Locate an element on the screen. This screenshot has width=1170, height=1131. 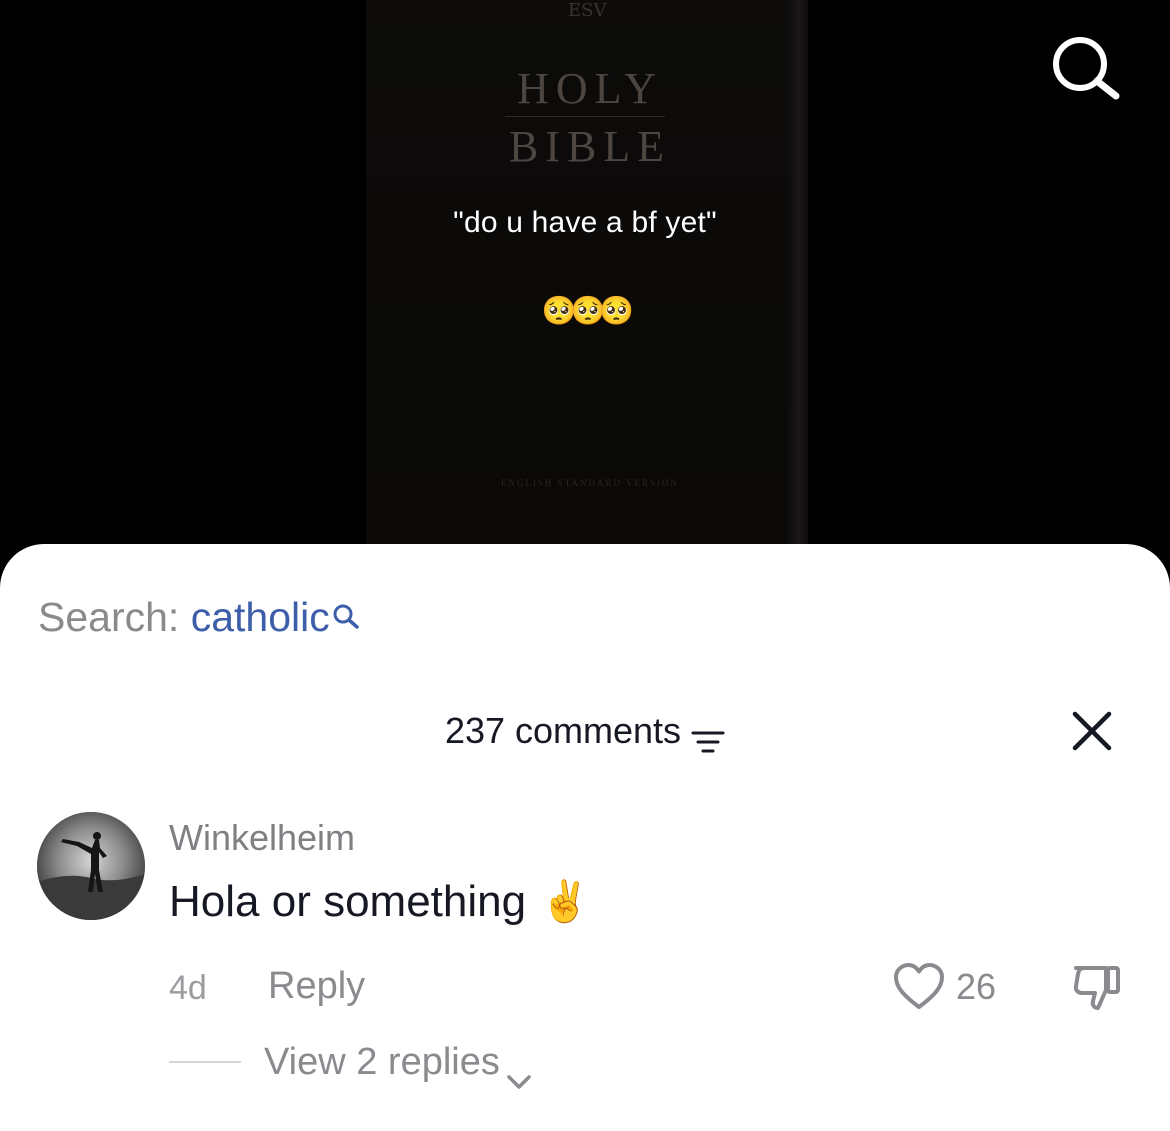
view-replies-button: View 2 replies is located at coordinates (398, 1063).